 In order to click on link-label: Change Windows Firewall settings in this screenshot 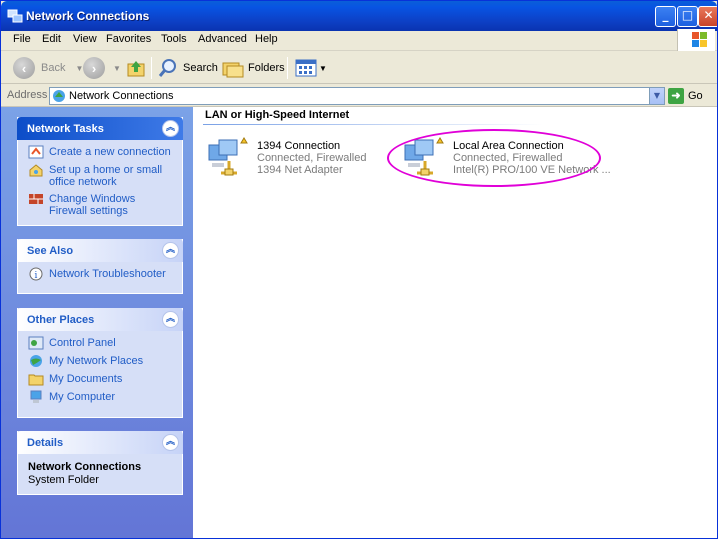, I will do `click(92, 205)`.